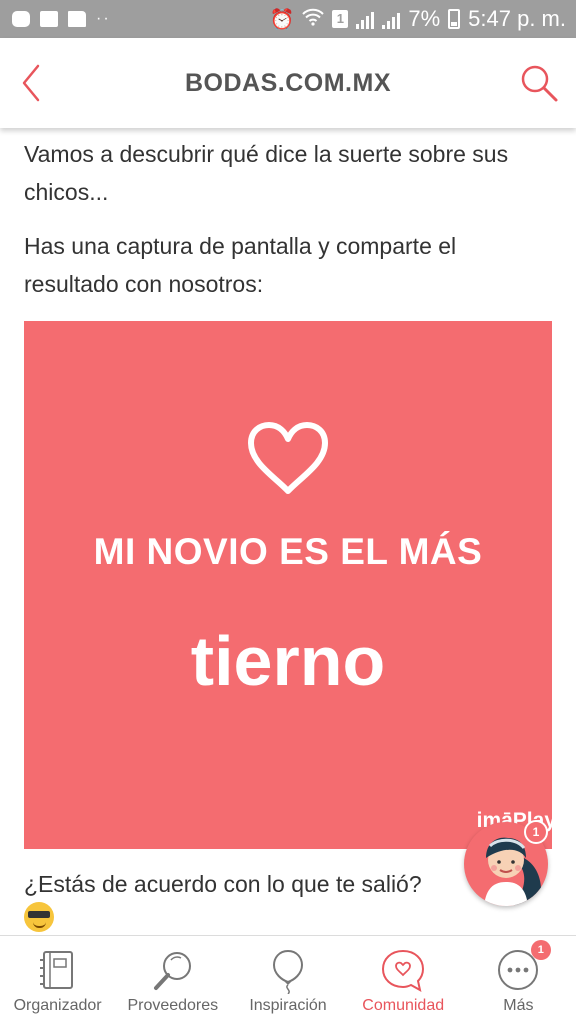 The image size is (576, 1025). Describe the element at coordinates (340, 19) in the screenshot. I see `sim-slot-icon: 1` at that location.